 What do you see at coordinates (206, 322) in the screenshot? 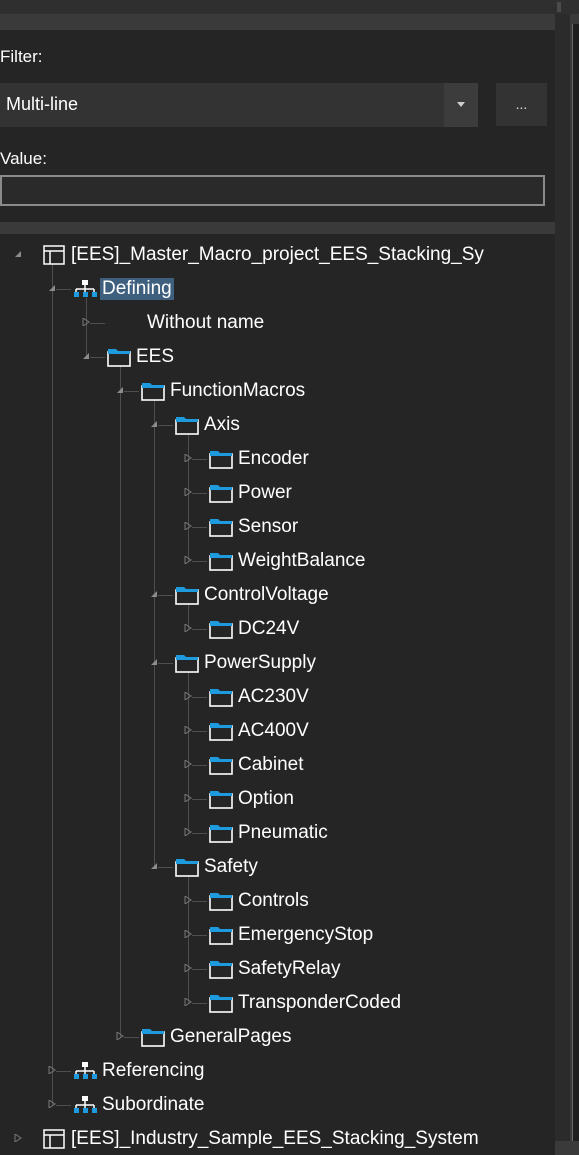
I see `tree-item-label: Without name` at bounding box center [206, 322].